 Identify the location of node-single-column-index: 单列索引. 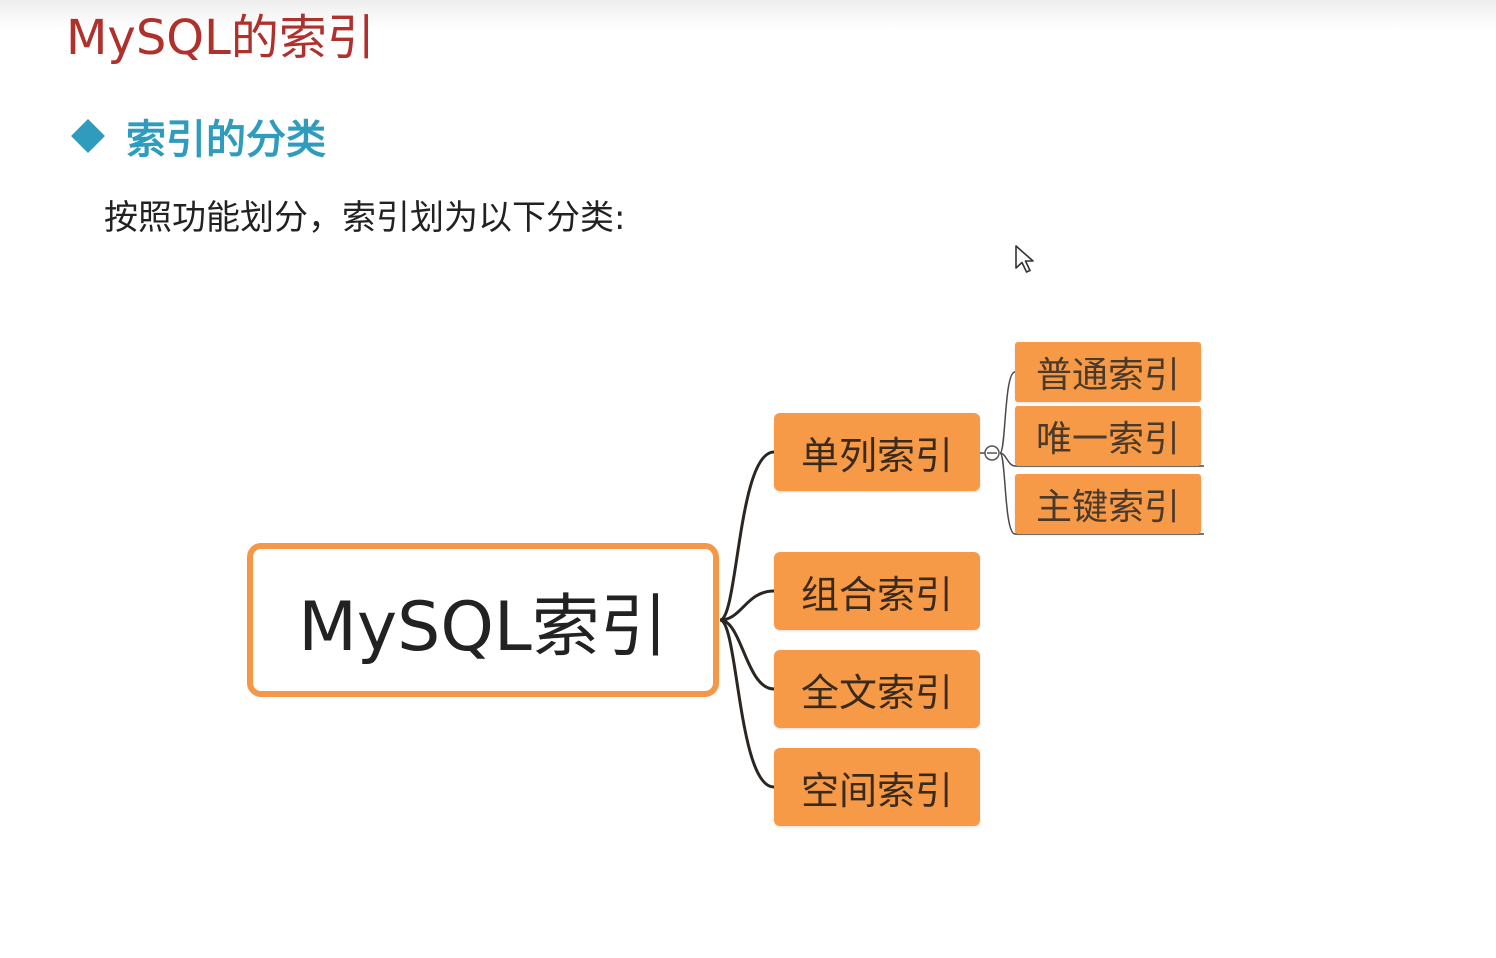
(877, 452).